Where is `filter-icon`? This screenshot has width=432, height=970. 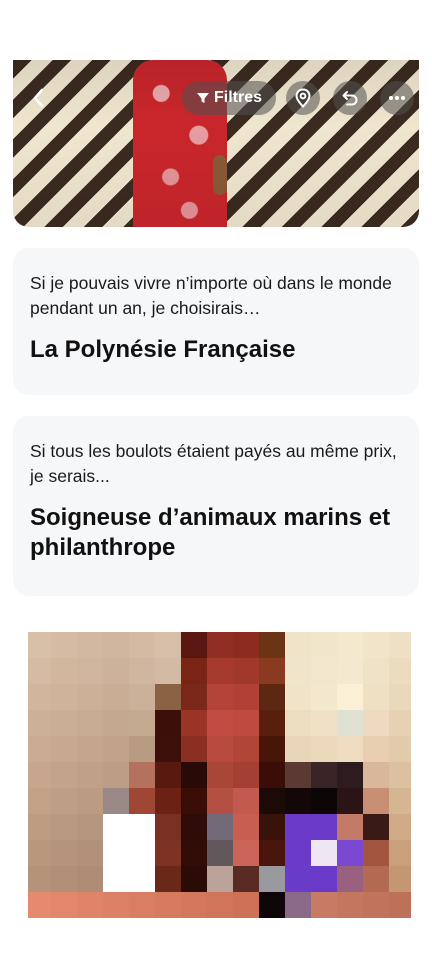
filter-icon is located at coordinates (202, 98).